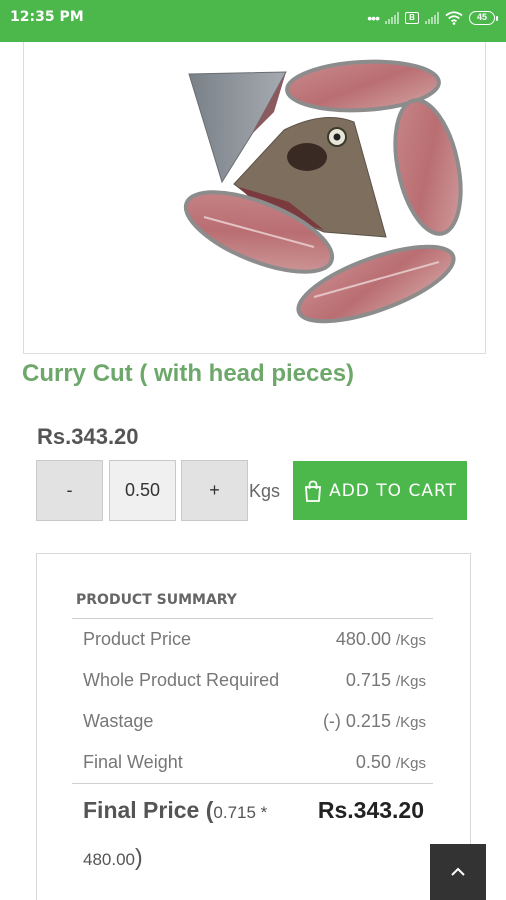 Image resolution: width=506 pixels, height=900 pixels. What do you see at coordinates (142, 490) in the screenshot?
I see `quantity-input` at bounding box center [142, 490].